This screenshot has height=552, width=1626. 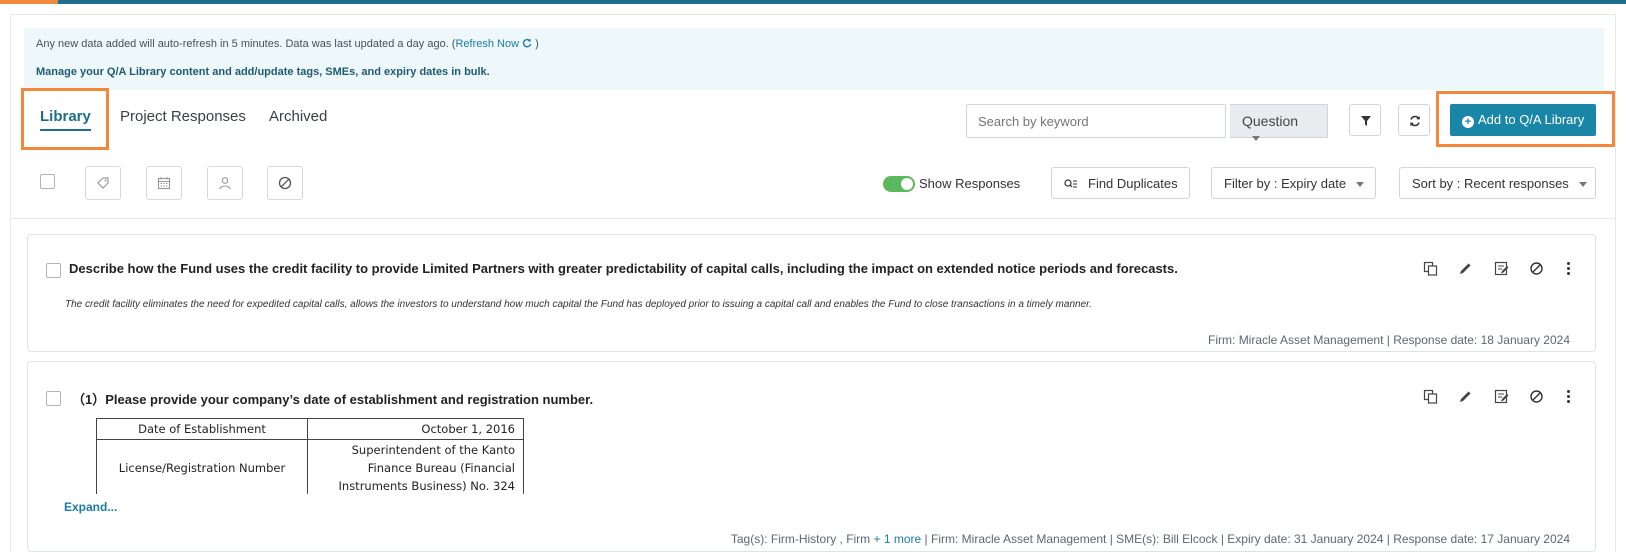 I want to click on toolbar-divider, so click(x=813, y=218).